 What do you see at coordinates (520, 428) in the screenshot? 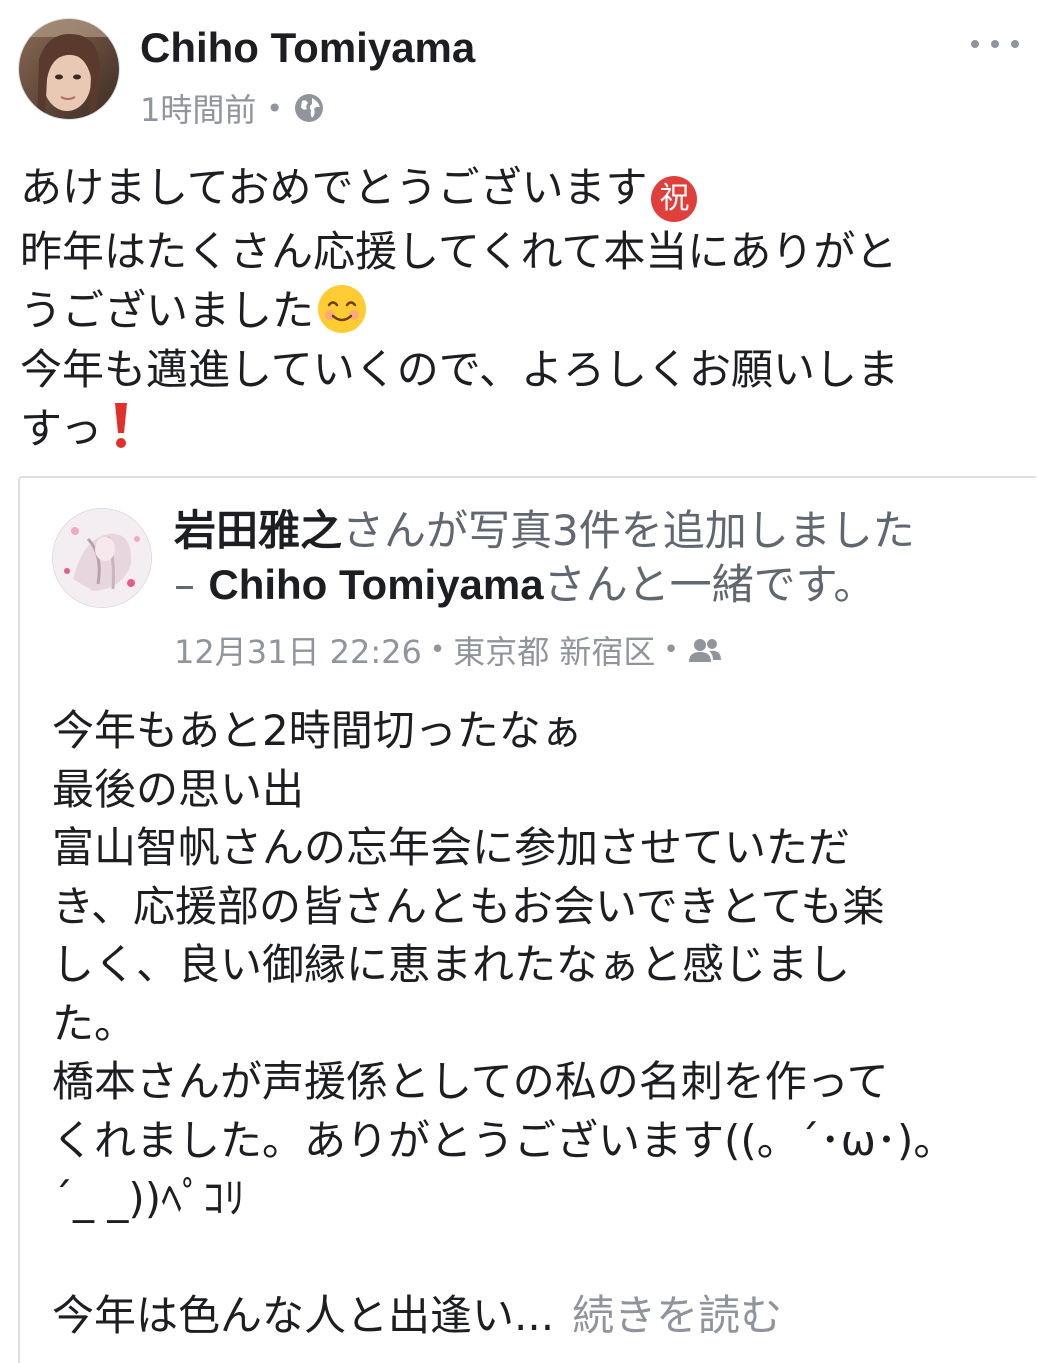
I see `post-text-line: すっ` at bounding box center [520, 428].